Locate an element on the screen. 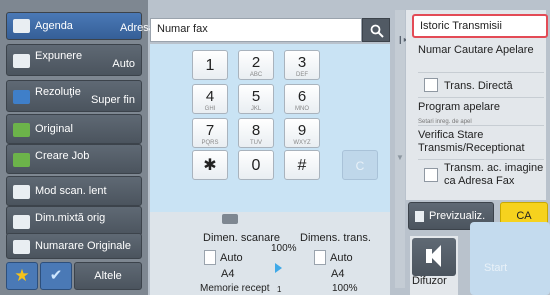  keypad-key: 6 MNO is located at coordinates (302, 99).